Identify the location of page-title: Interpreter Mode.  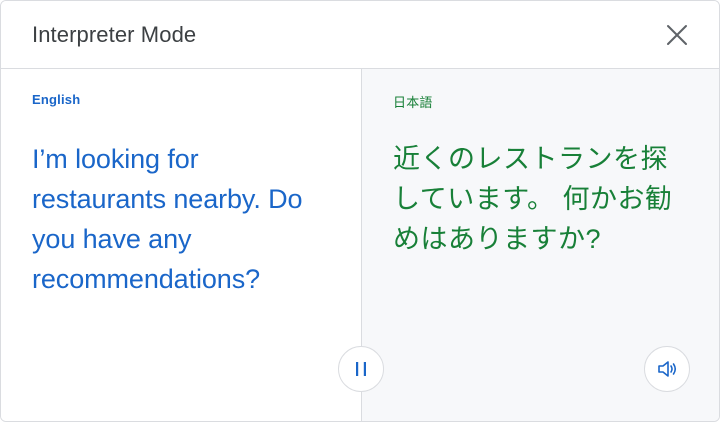
(114, 34).